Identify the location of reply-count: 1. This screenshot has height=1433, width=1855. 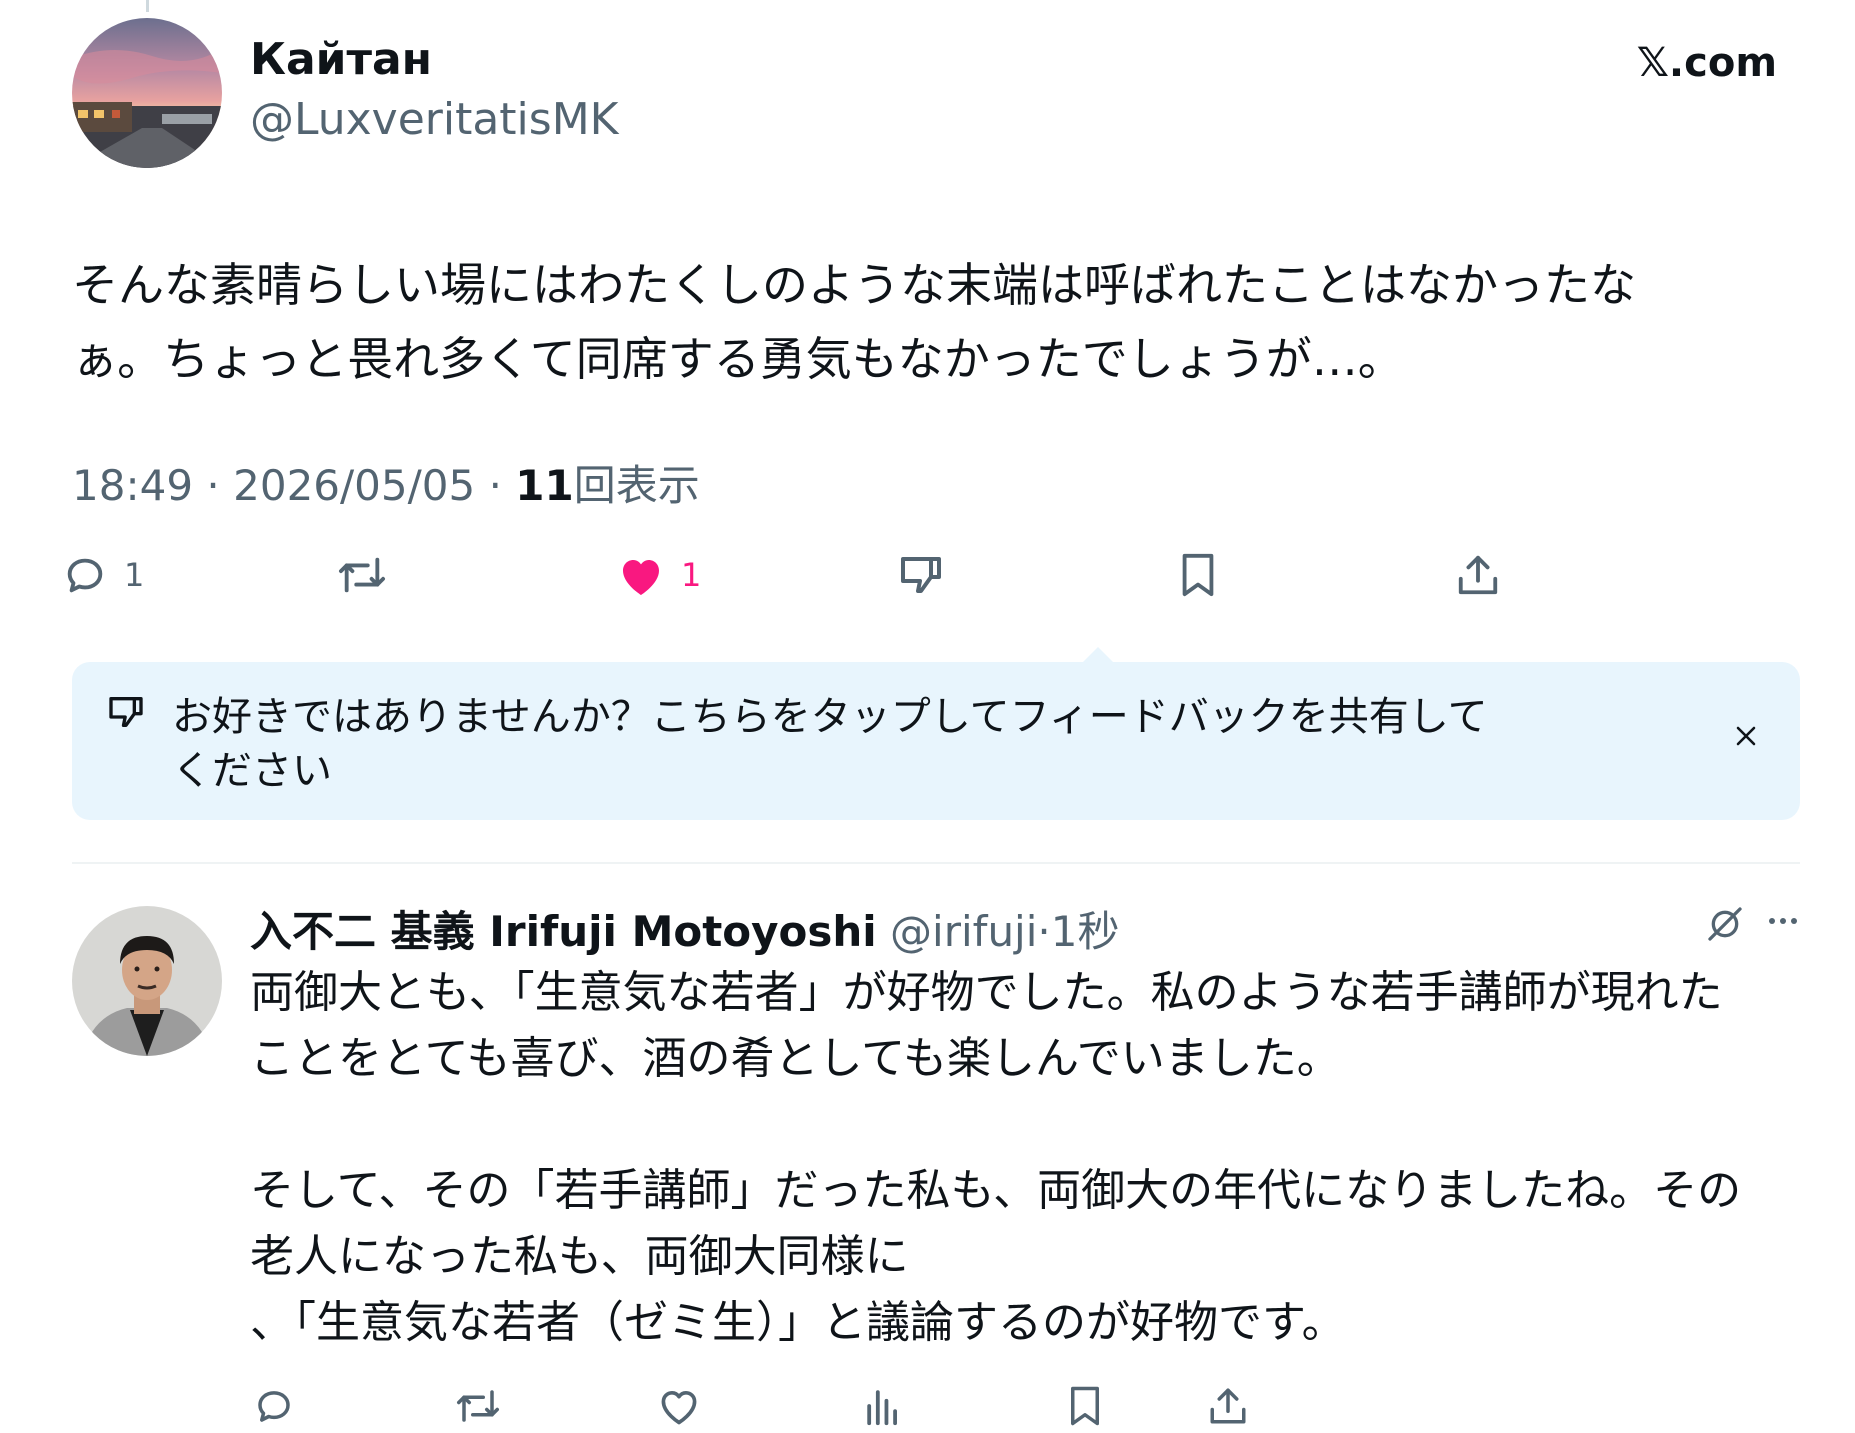
(134, 575).